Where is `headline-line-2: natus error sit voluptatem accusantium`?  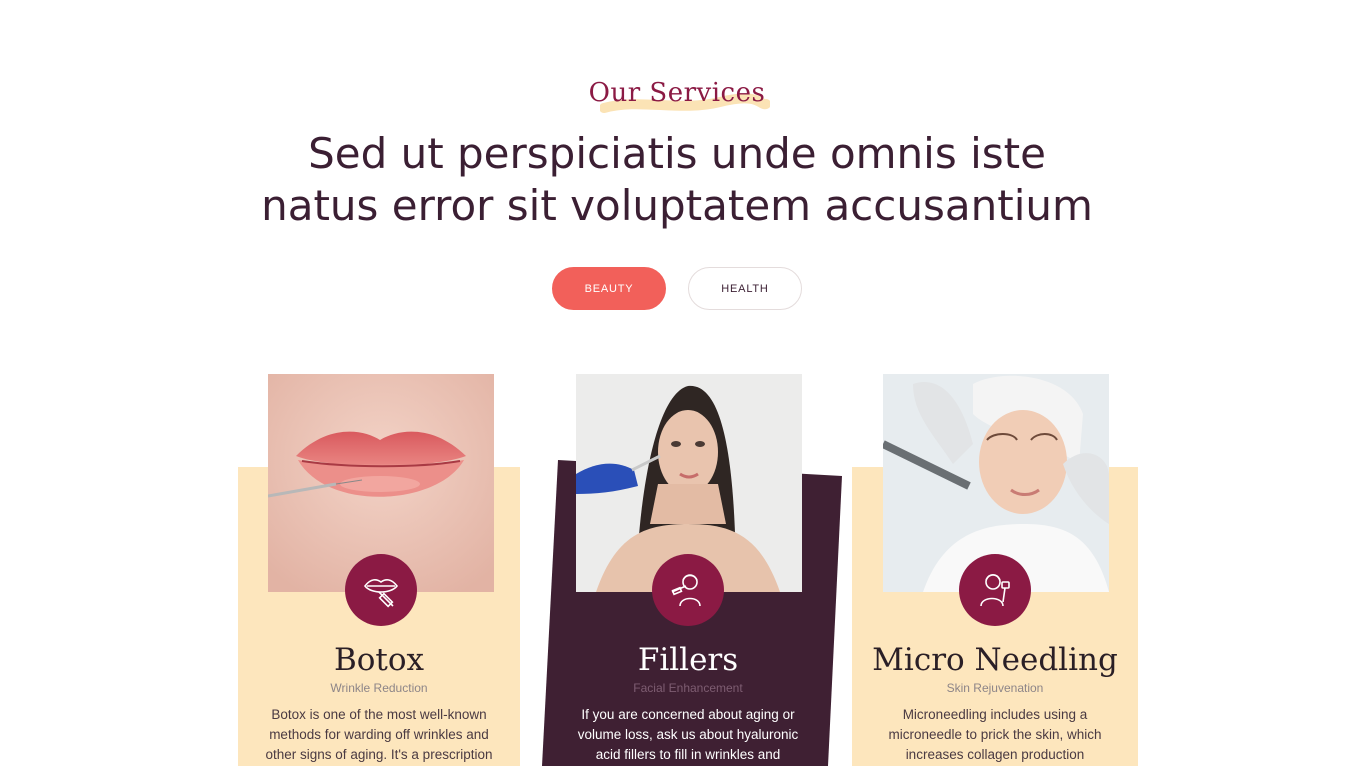 headline-line-2: natus error sit voluptatem accusantium is located at coordinates (677, 205).